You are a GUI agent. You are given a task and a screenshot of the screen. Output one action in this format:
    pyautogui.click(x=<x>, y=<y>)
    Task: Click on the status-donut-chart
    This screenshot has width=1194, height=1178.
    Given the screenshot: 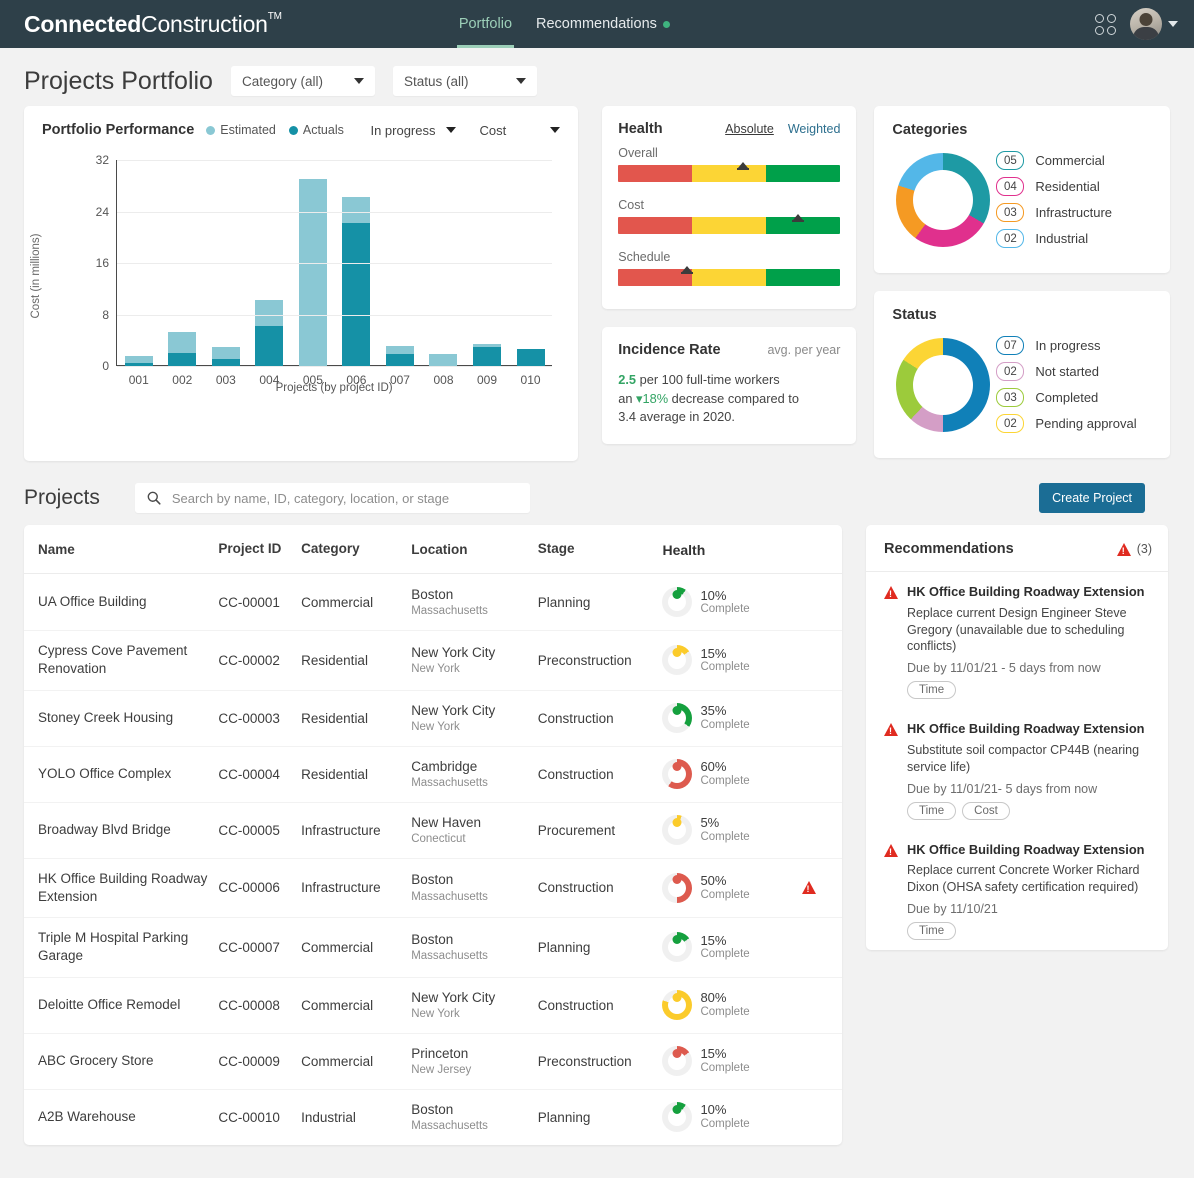 What is the action you would take?
    pyautogui.click(x=943, y=384)
    